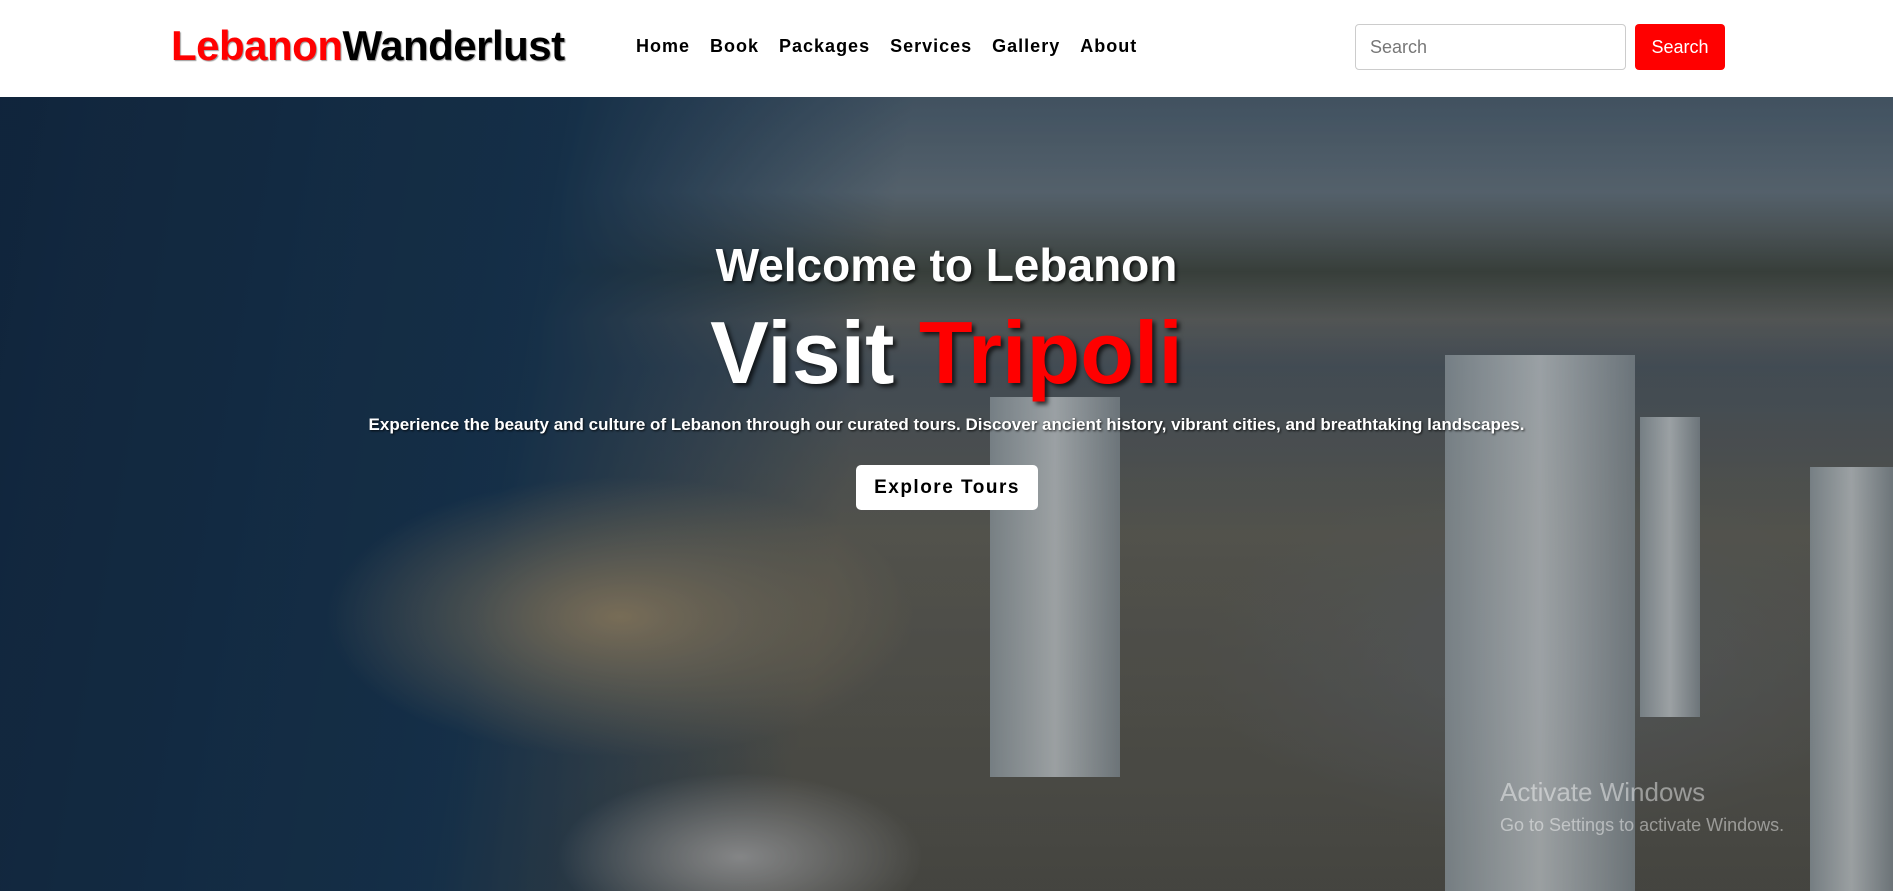 This screenshot has width=1893, height=891. Describe the element at coordinates (824, 46) in the screenshot. I see `nav-packages: Packages` at that location.